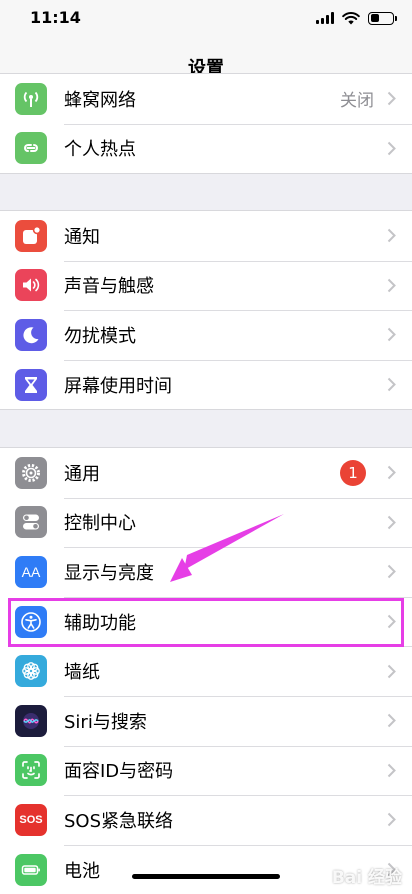 The image size is (412, 894). I want to click on settings-row-control-center: 控制中心, so click(206, 522).